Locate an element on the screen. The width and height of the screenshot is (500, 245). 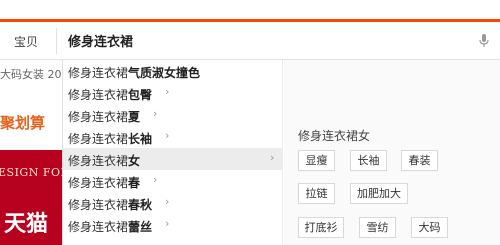
suggestion-item: 修身连衣裙气质淑女撞色 is located at coordinates (173, 71).